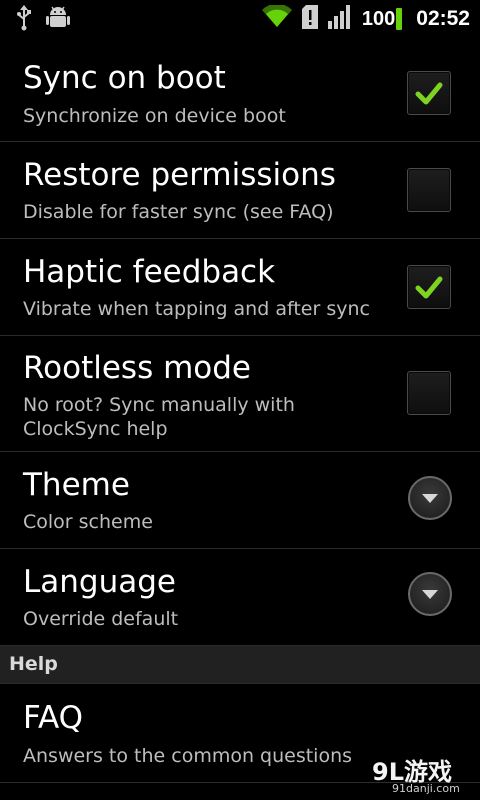 Image resolution: width=480 pixels, height=800 pixels. What do you see at coordinates (276, 18) in the screenshot?
I see `wifi-icon` at bounding box center [276, 18].